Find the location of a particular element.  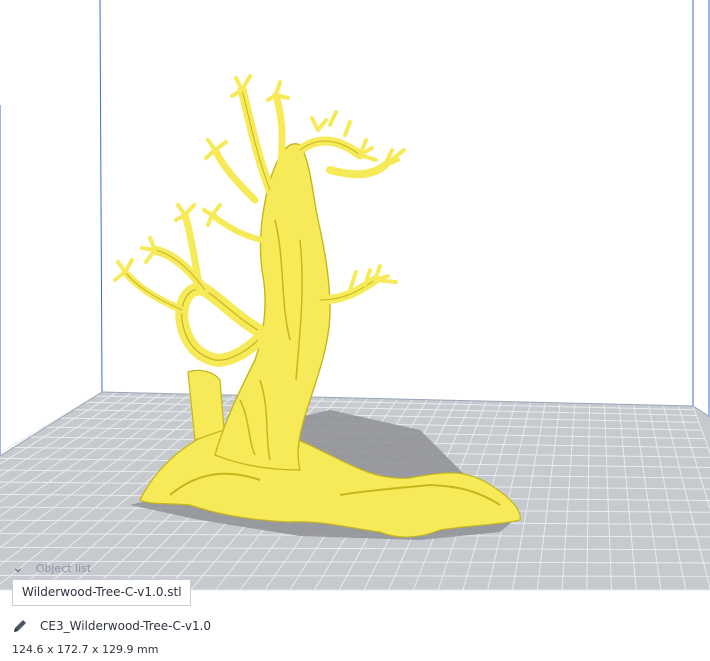

pencil-icon is located at coordinates (20, 626).